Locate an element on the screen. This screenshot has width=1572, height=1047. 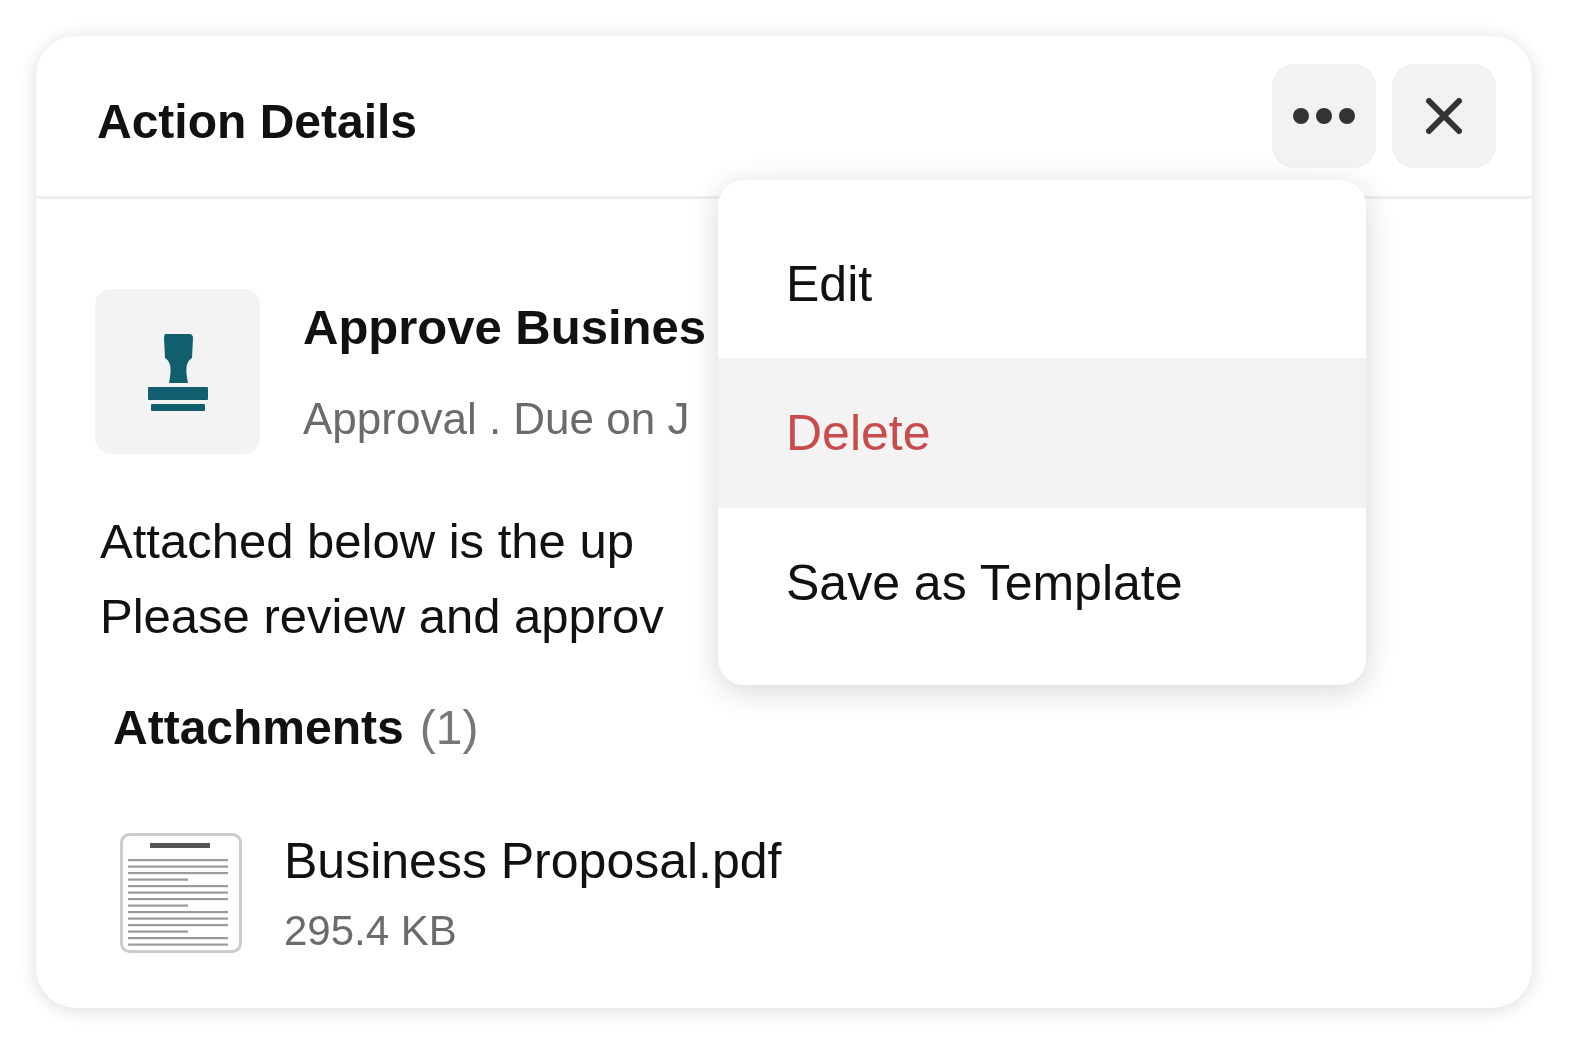
more-icon is located at coordinates (1324, 116).